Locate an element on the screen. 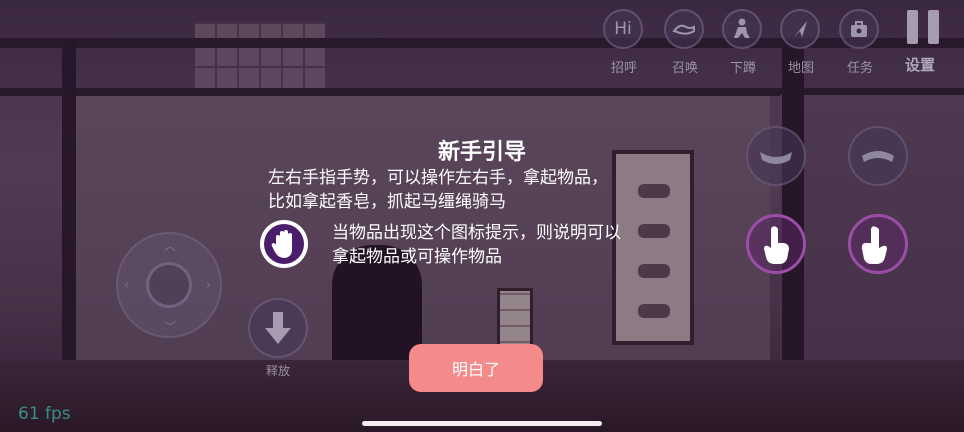 This screenshot has height=432, width=964. joystick-right-arrow-icon: › is located at coordinates (208, 285).